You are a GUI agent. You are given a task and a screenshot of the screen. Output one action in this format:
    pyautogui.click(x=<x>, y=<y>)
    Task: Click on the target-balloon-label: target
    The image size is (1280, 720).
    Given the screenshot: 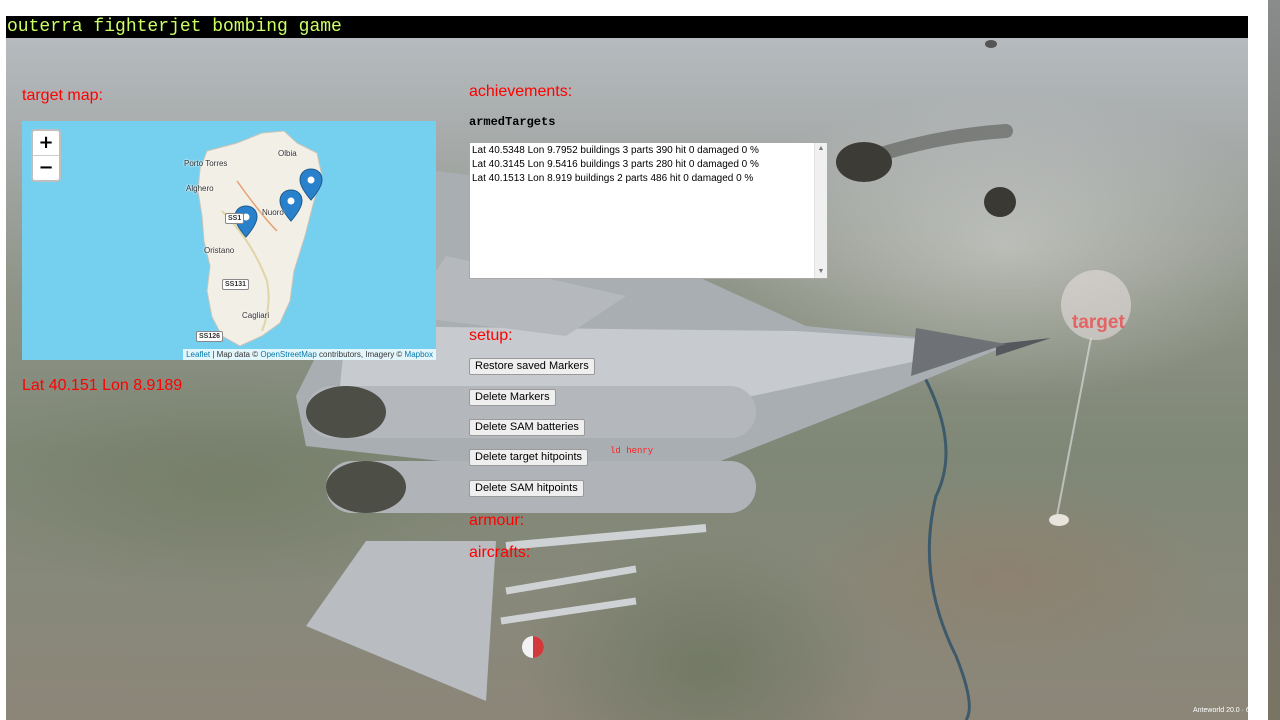 What is the action you would take?
    pyautogui.click(x=1098, y=322)
    